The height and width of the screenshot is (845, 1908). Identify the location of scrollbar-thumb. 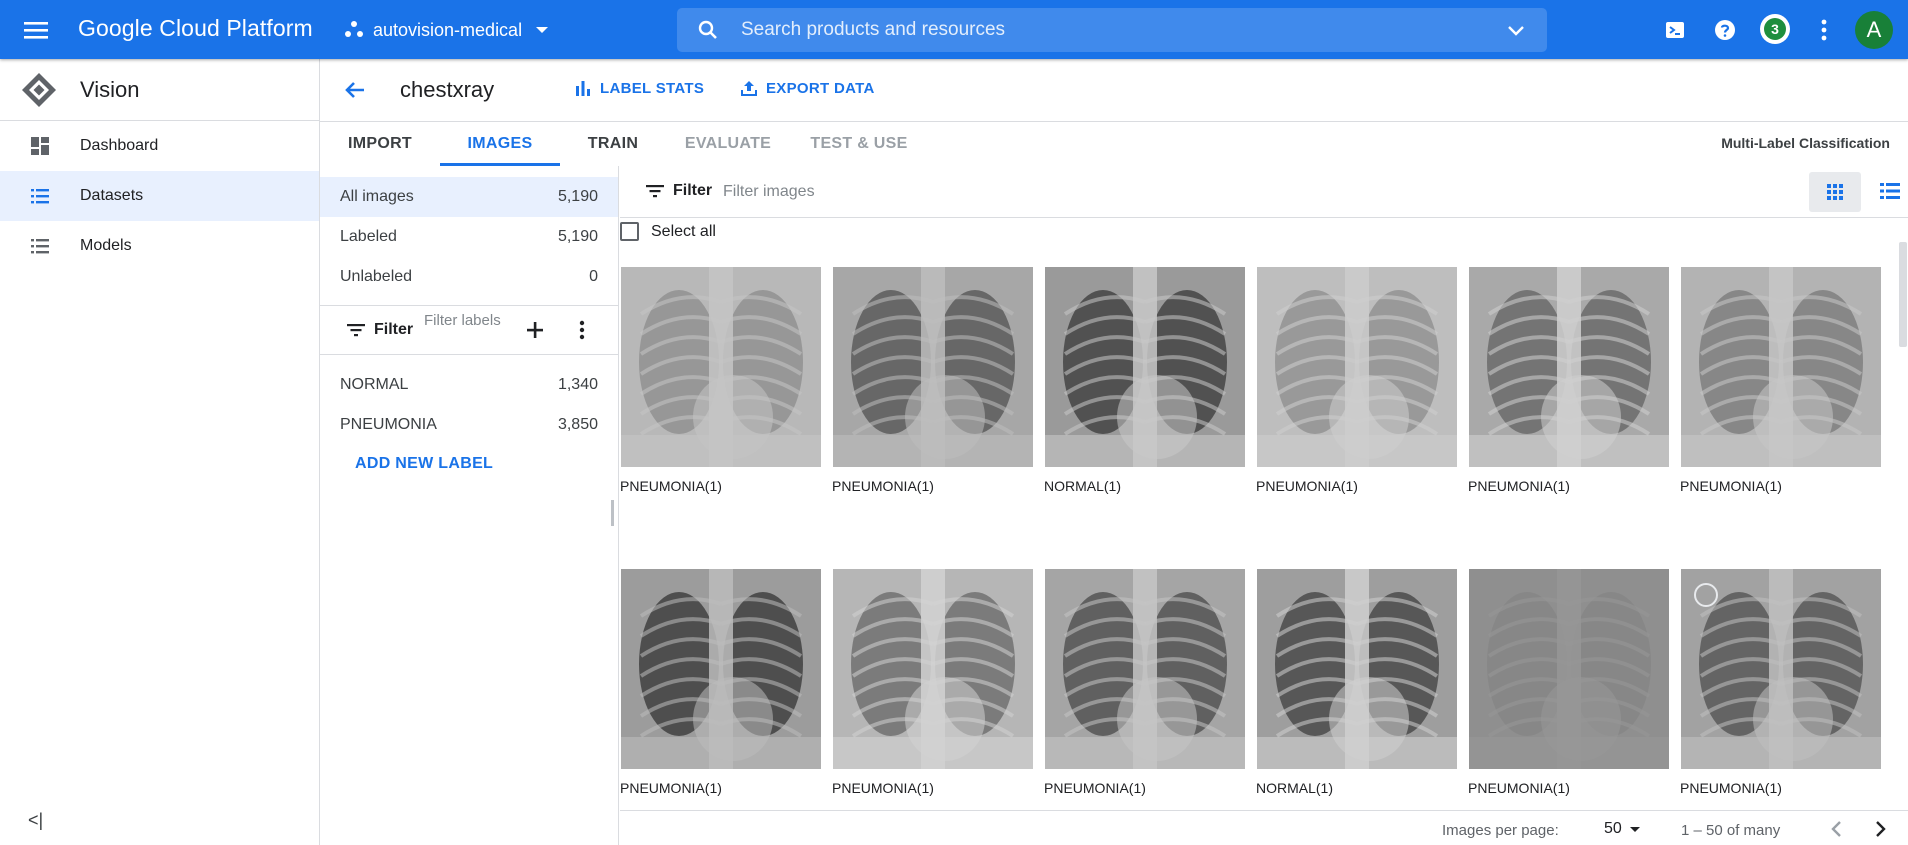
(1903, 294).